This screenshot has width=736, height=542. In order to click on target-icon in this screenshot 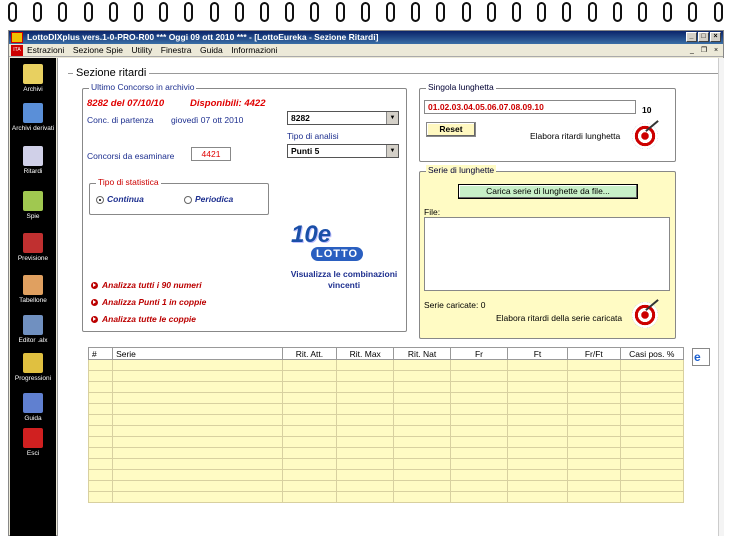, I will do `click(645, 136)`.